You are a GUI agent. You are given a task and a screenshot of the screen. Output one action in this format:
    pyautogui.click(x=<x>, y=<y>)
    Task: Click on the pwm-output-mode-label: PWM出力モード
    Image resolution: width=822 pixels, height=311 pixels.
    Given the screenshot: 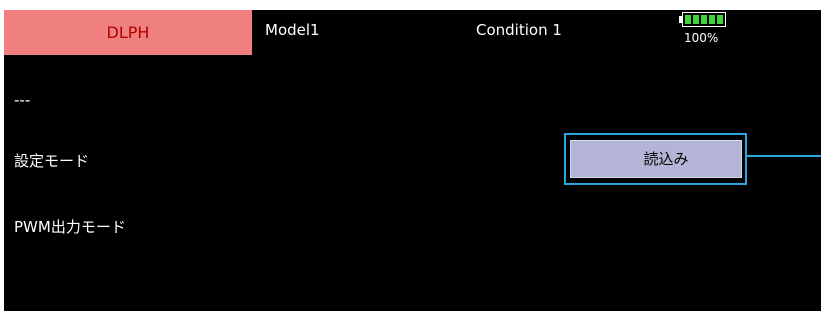 What is the action you would take?
    pyautogui.click(x=70, y=227)
    